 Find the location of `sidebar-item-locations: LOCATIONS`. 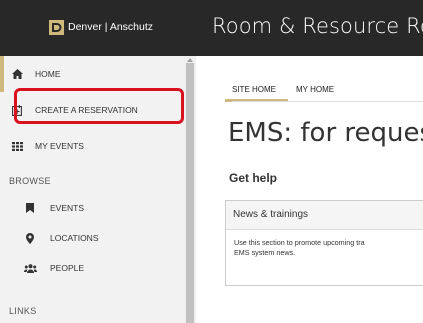

sidebar-item-locations: LOCATIONS is located at coordinates (98, 238).